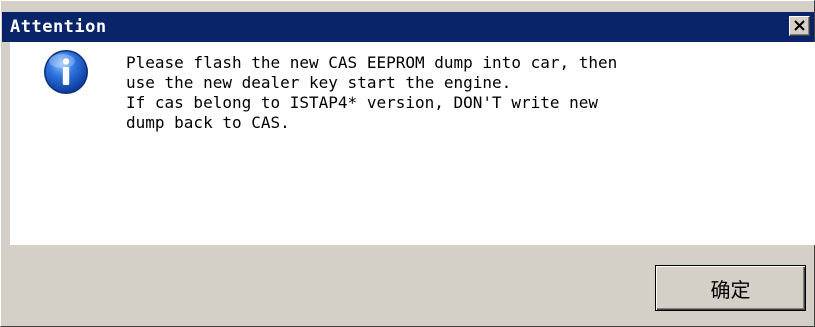 This screenshot has width=815, height=327. I want to click on info-icon, so click(66, 72).